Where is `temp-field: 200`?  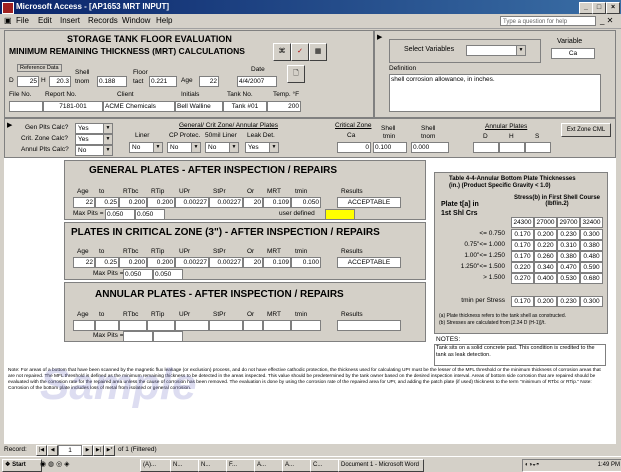 temp-field: 200 is located at coordinates (284, 106).